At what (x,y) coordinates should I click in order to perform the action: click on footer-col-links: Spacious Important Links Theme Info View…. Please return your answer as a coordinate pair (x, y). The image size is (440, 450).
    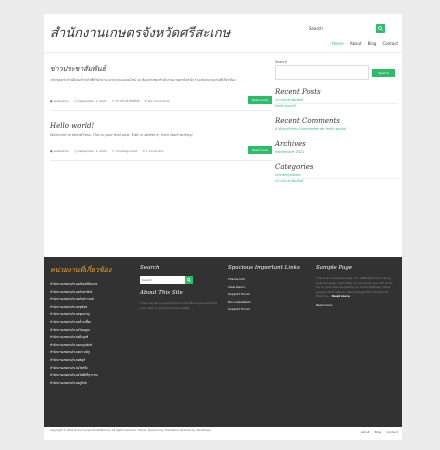
    Looking at the image, I should click on (268, 289).